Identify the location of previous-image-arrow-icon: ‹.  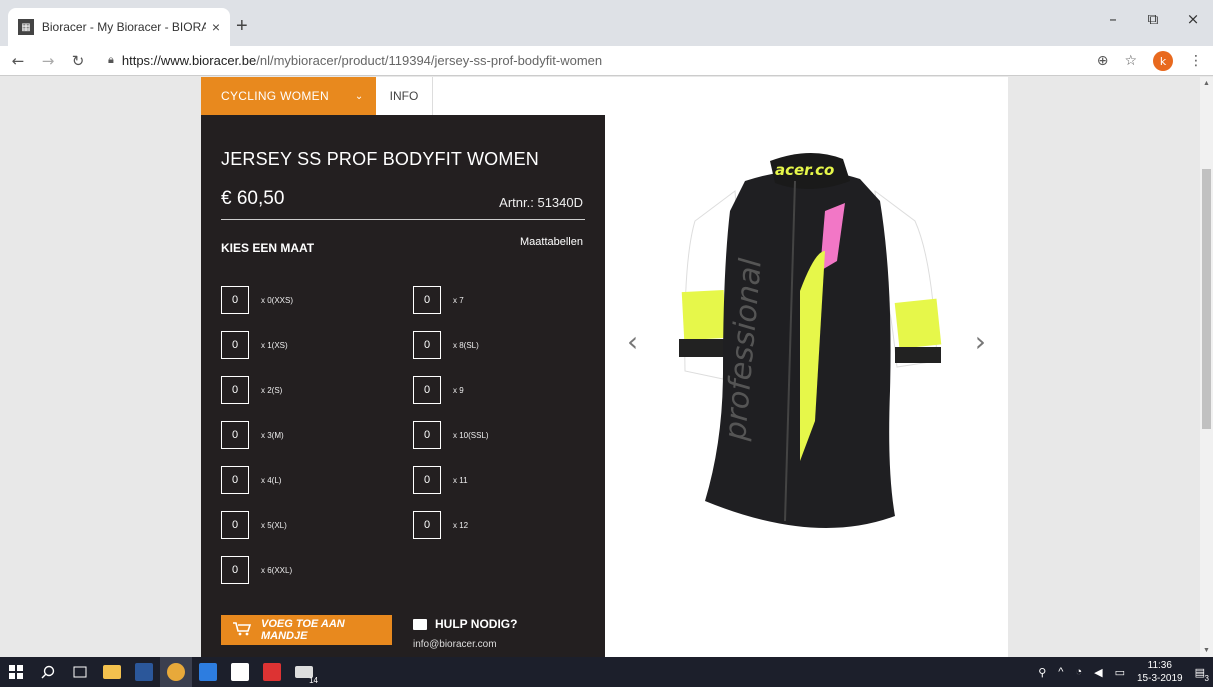
(632, 341).